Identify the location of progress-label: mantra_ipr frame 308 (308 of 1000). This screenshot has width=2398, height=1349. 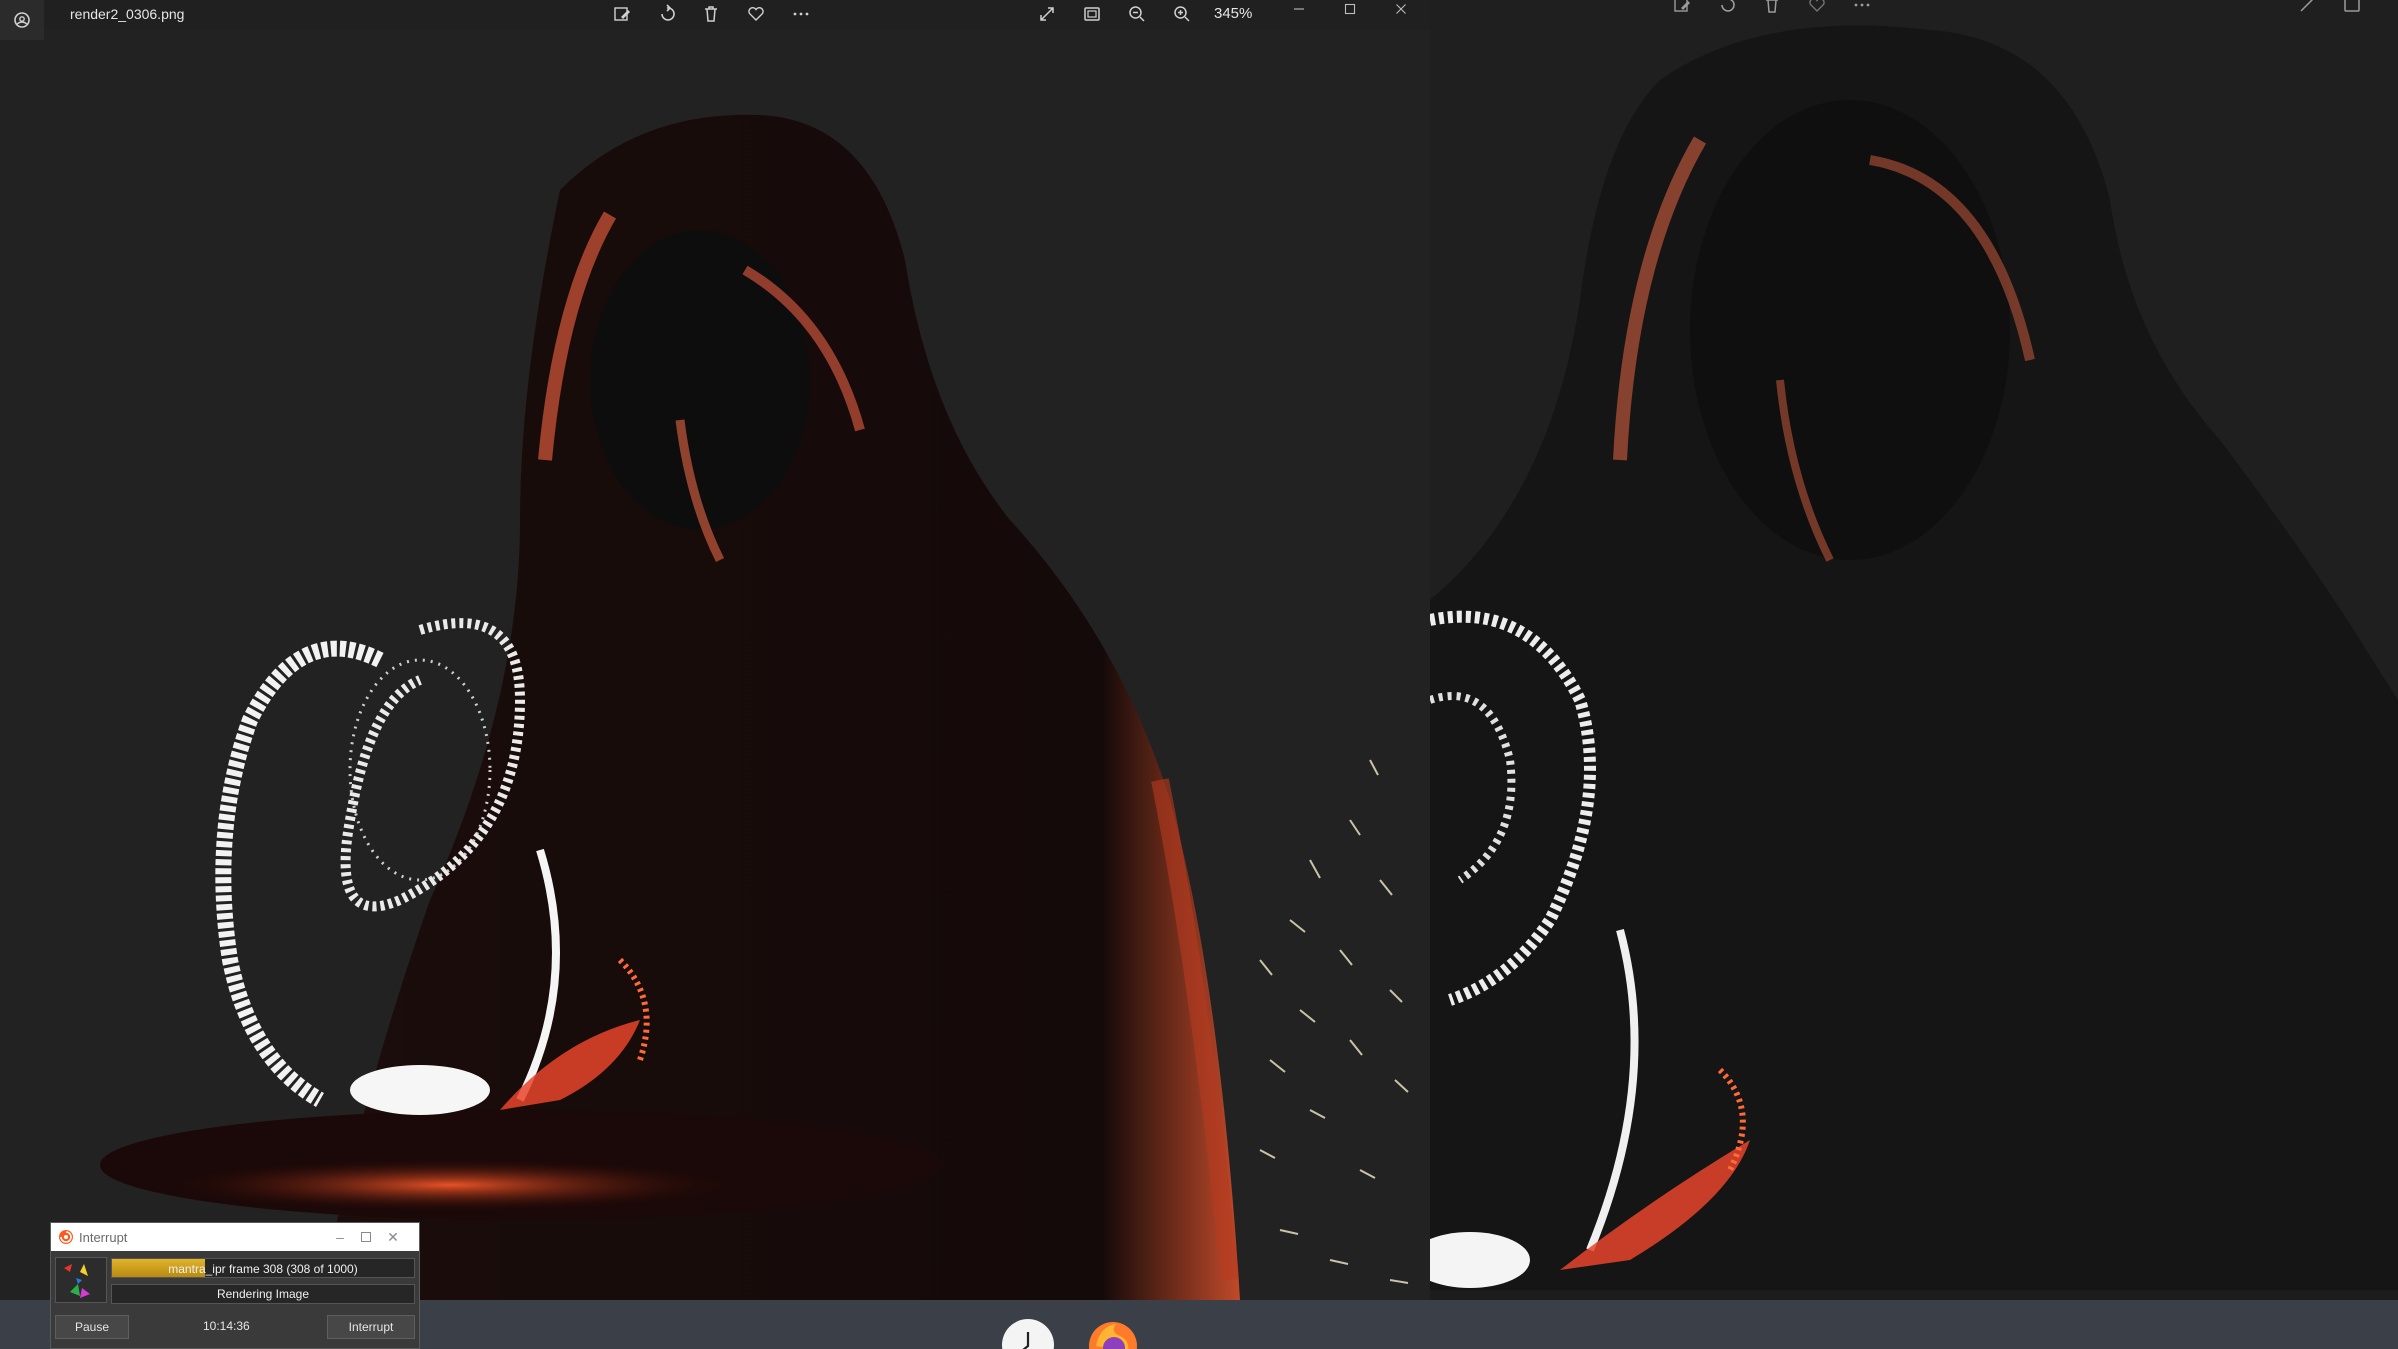
(263, 1269).